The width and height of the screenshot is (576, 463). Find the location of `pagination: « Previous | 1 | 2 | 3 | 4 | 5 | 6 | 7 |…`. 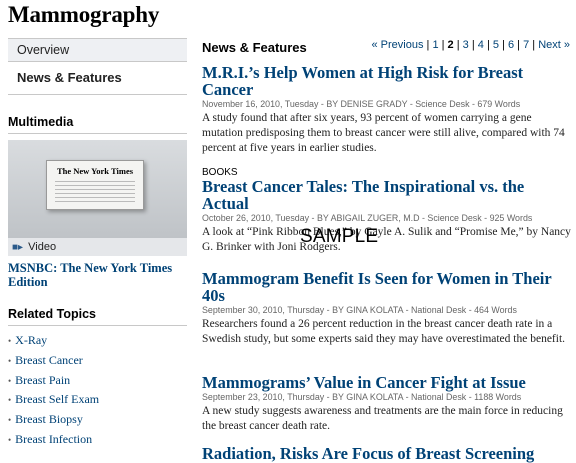

pagination: « Previous | 1 | 2 | 3 | 4 | 5 | 6 | 7 |… is located at coordinates (470, 45).